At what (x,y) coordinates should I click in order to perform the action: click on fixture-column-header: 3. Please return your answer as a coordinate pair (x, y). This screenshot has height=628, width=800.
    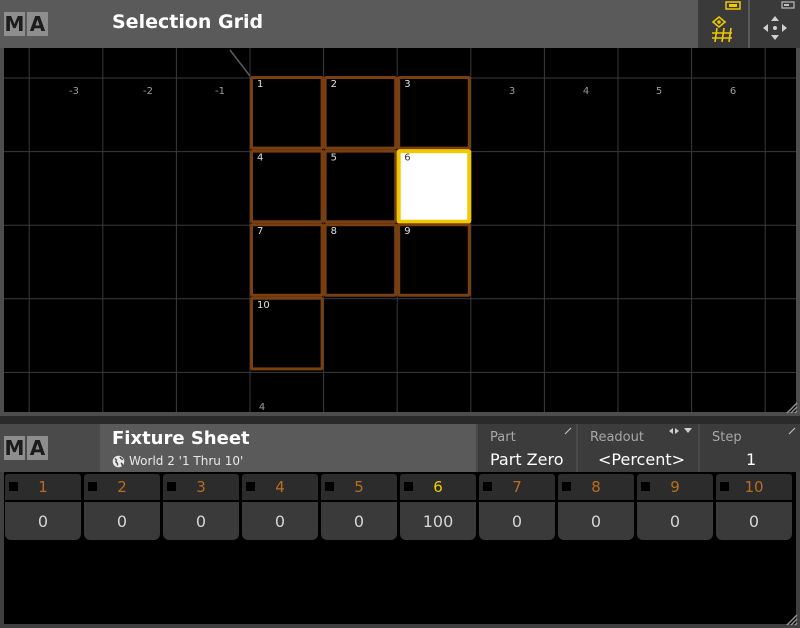
    Looking at the image, I should click on (201, 487).